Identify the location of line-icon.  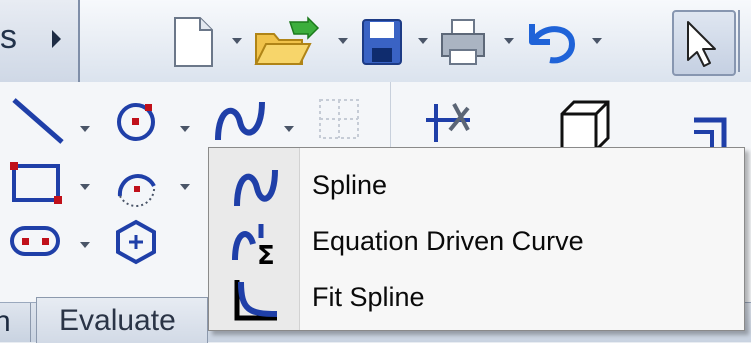
(39, 121).